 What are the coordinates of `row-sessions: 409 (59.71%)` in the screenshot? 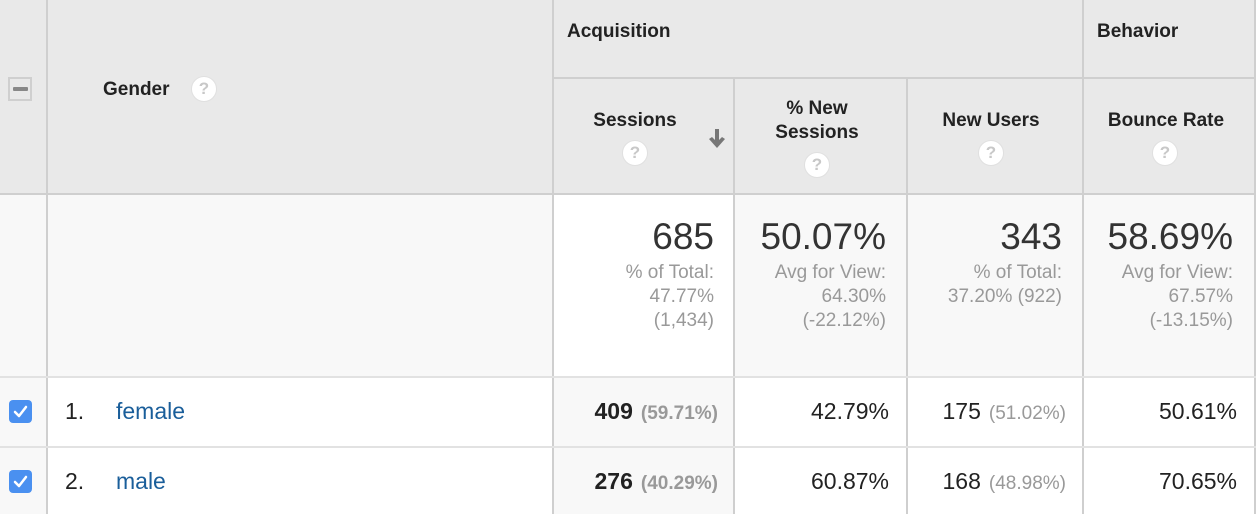 It's located at (656, 411).